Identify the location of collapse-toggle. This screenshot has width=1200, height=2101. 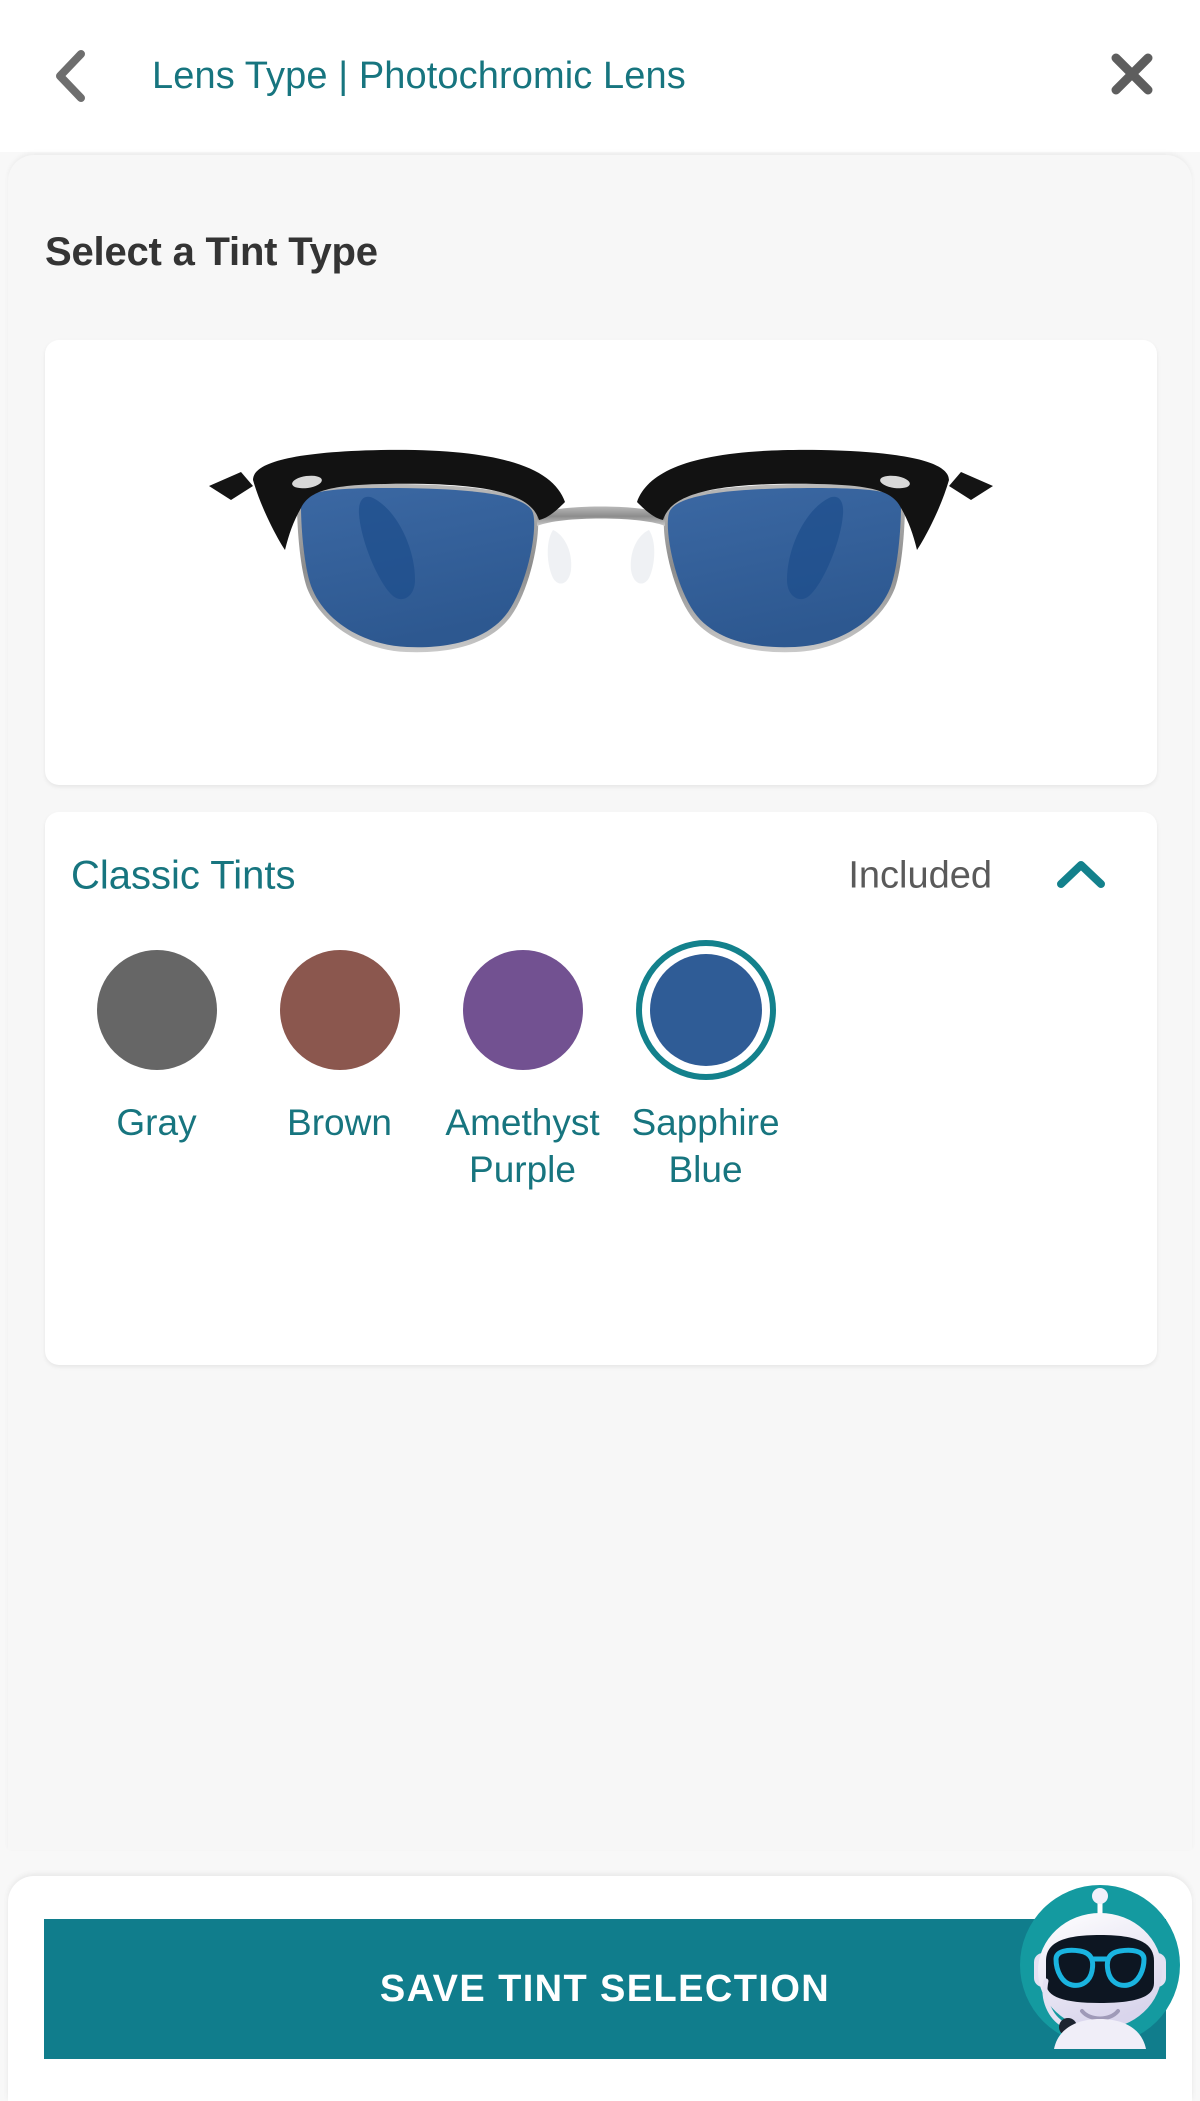
(1081, 876).